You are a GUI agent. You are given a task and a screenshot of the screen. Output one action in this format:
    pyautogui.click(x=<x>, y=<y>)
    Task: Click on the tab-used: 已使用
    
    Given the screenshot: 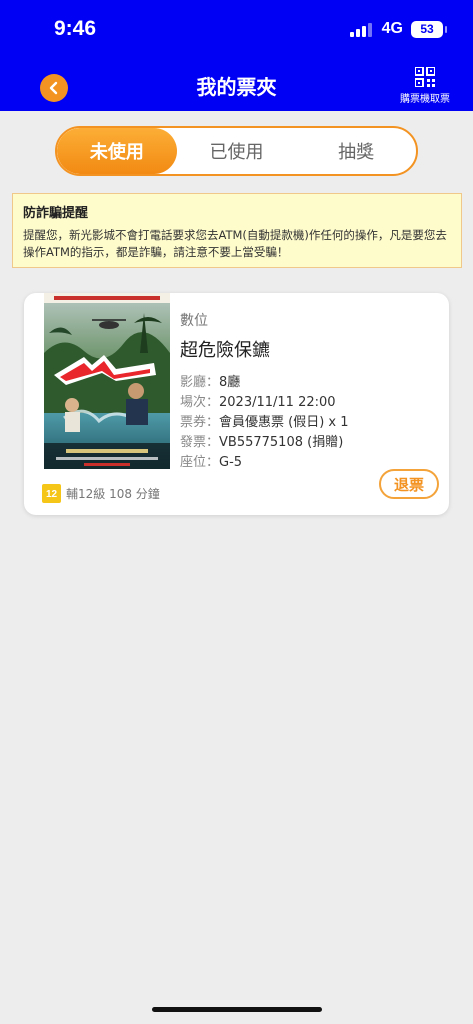 What is the action you would take?
    pyautogui.click(x=237, y=151)
    